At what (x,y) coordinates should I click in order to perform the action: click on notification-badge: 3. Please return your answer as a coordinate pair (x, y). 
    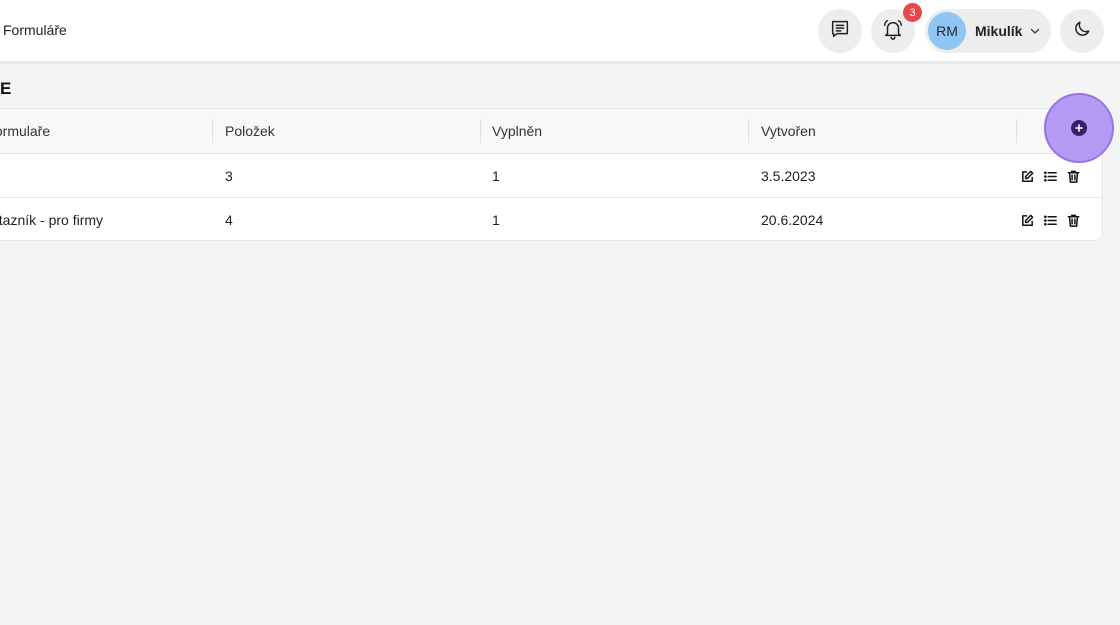
    Looking at the image, I should click on (912, 12).